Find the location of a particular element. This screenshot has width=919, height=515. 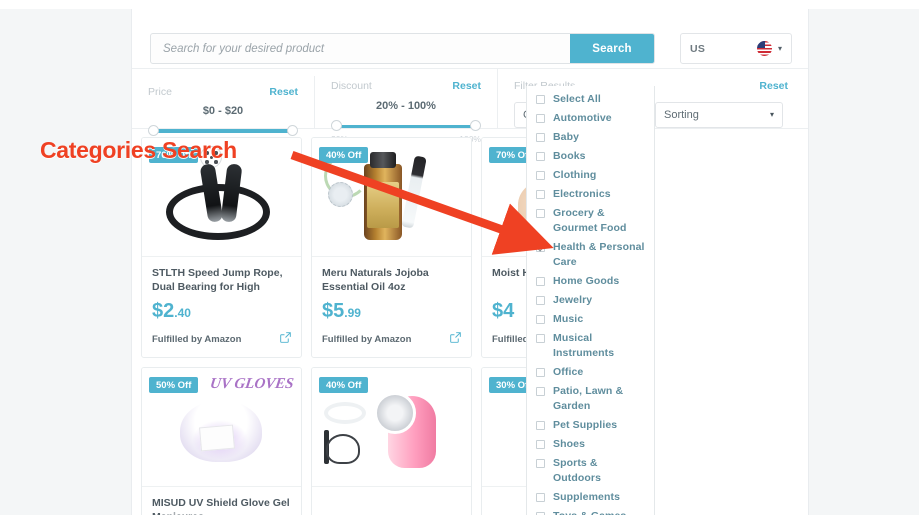

category-option-label: Select All is located at coordinates (577, 99).